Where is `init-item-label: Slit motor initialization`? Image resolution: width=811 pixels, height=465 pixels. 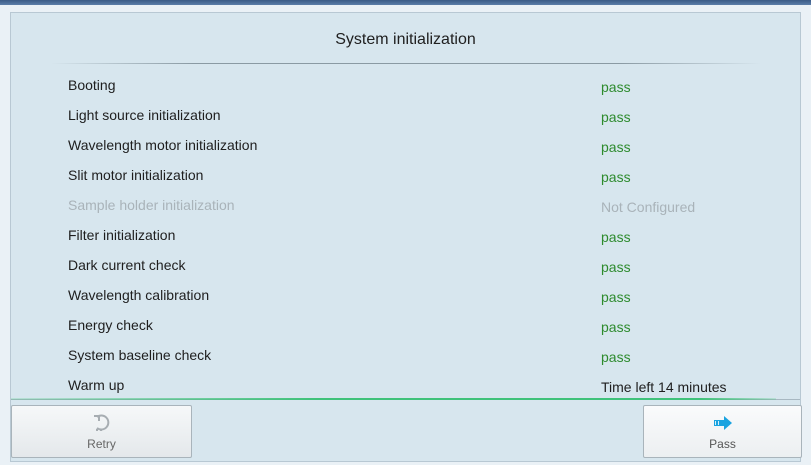 init-item-label: Slit motor initialization is located at coordinates (136, 175).